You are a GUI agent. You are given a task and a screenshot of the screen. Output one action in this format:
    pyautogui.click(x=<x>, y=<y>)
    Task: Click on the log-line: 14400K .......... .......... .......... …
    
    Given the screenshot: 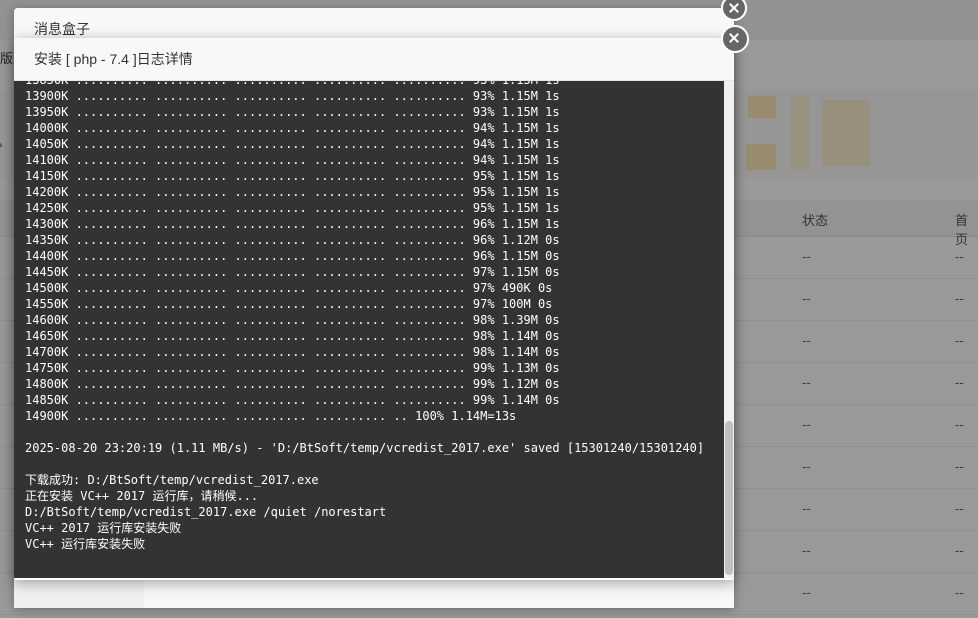 What is the action you would take?
    pyautogui.click(x=292, y=256)
    